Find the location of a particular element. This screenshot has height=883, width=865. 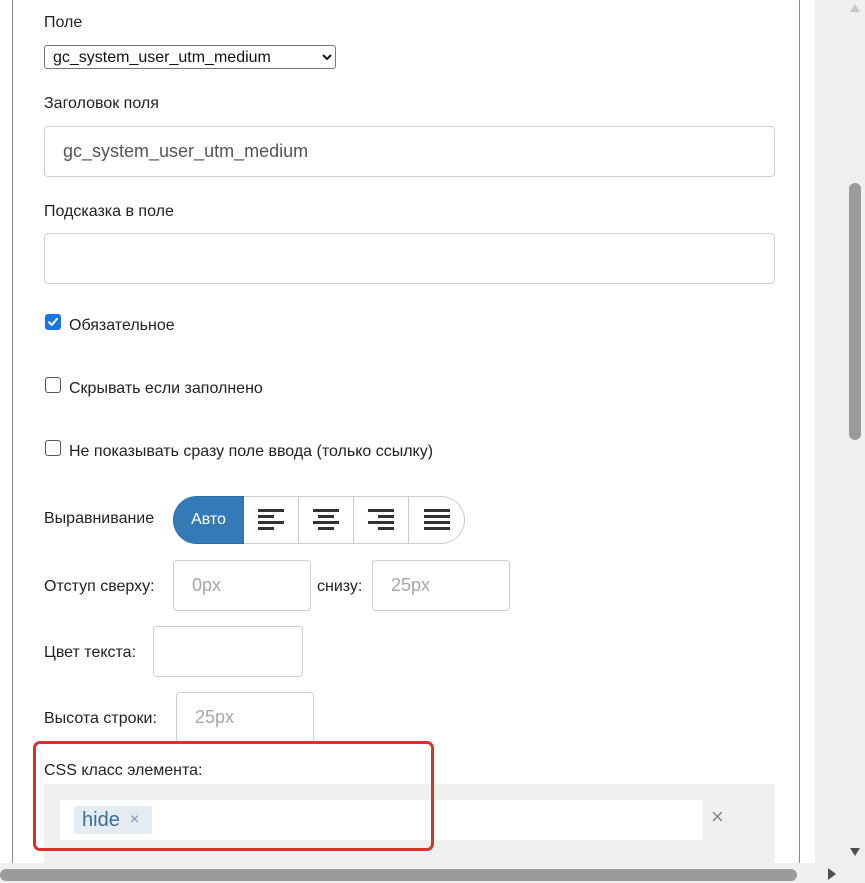

title-input is located at coordinates (409, 151).